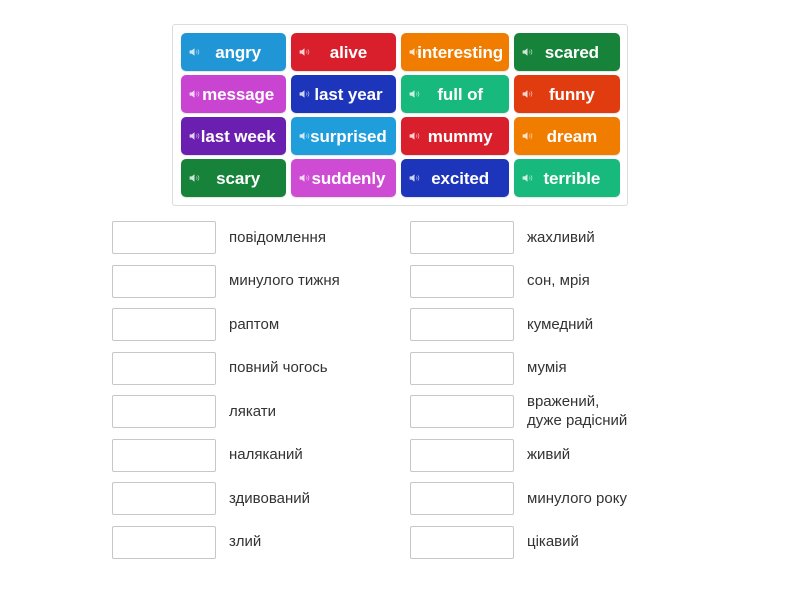 Image resolution: width=800 pixels, height=600 pixels. I want to click on answer-row: жахливий, so click(518, 238).